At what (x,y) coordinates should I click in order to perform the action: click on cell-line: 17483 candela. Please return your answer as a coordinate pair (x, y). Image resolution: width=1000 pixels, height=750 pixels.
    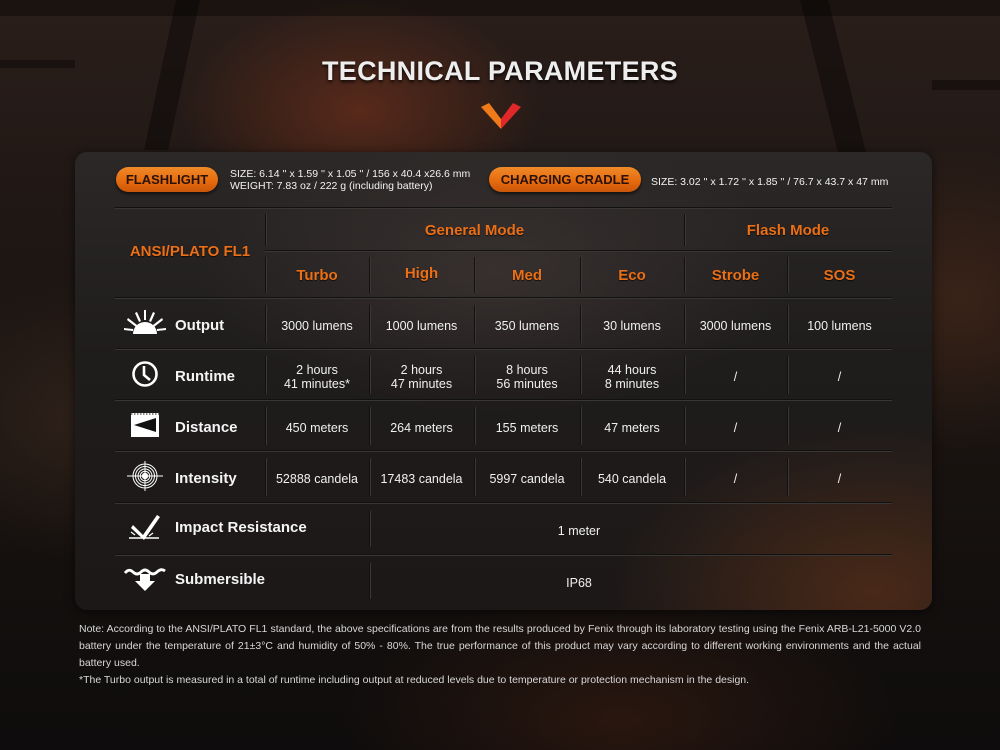
    Looking at the image, I should click on (421, 479).